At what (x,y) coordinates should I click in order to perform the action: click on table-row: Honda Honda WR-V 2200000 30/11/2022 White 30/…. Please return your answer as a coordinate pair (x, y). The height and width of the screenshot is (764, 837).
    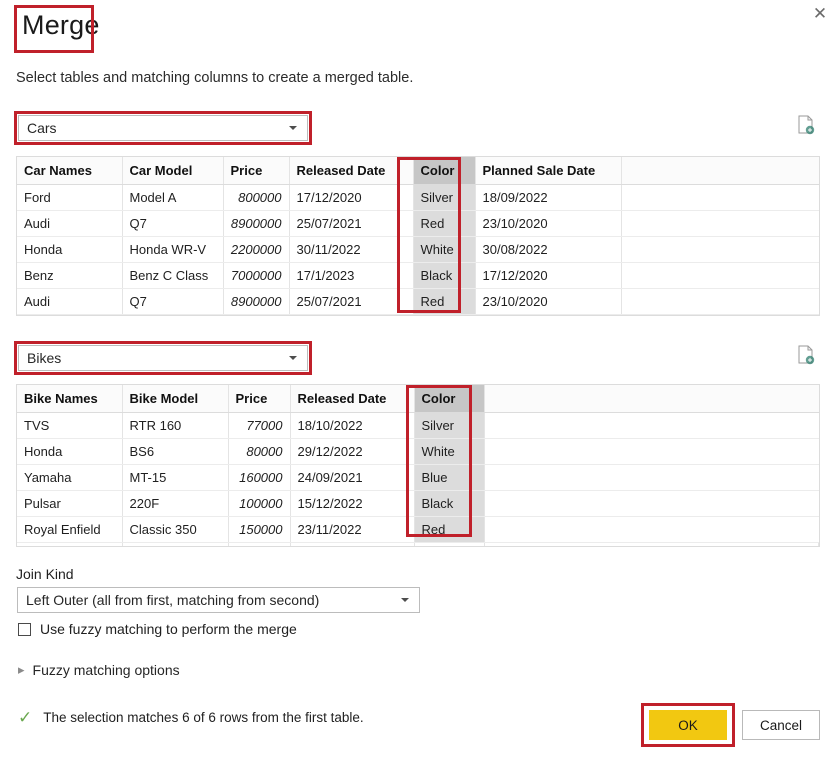
    Looking at the image, I should click on (418, 249).